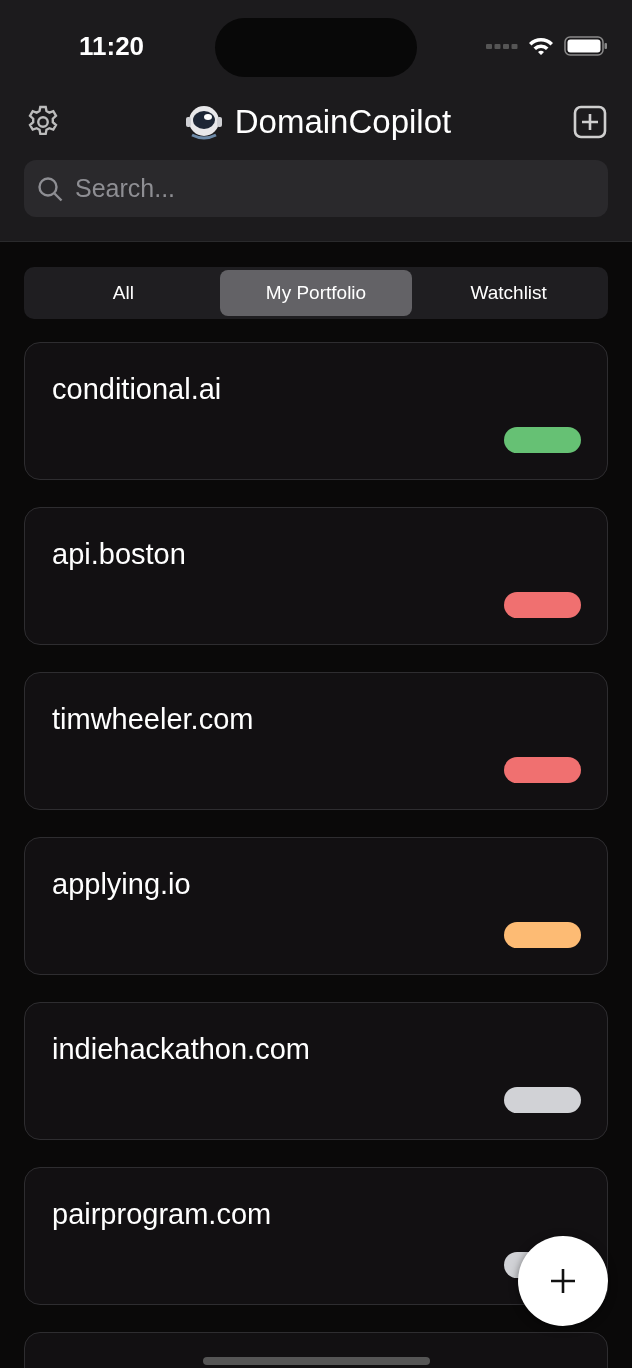 This screenshot has height=1368, width=632. I want to click on domain-card: conditional.ai, so click(316, 411).